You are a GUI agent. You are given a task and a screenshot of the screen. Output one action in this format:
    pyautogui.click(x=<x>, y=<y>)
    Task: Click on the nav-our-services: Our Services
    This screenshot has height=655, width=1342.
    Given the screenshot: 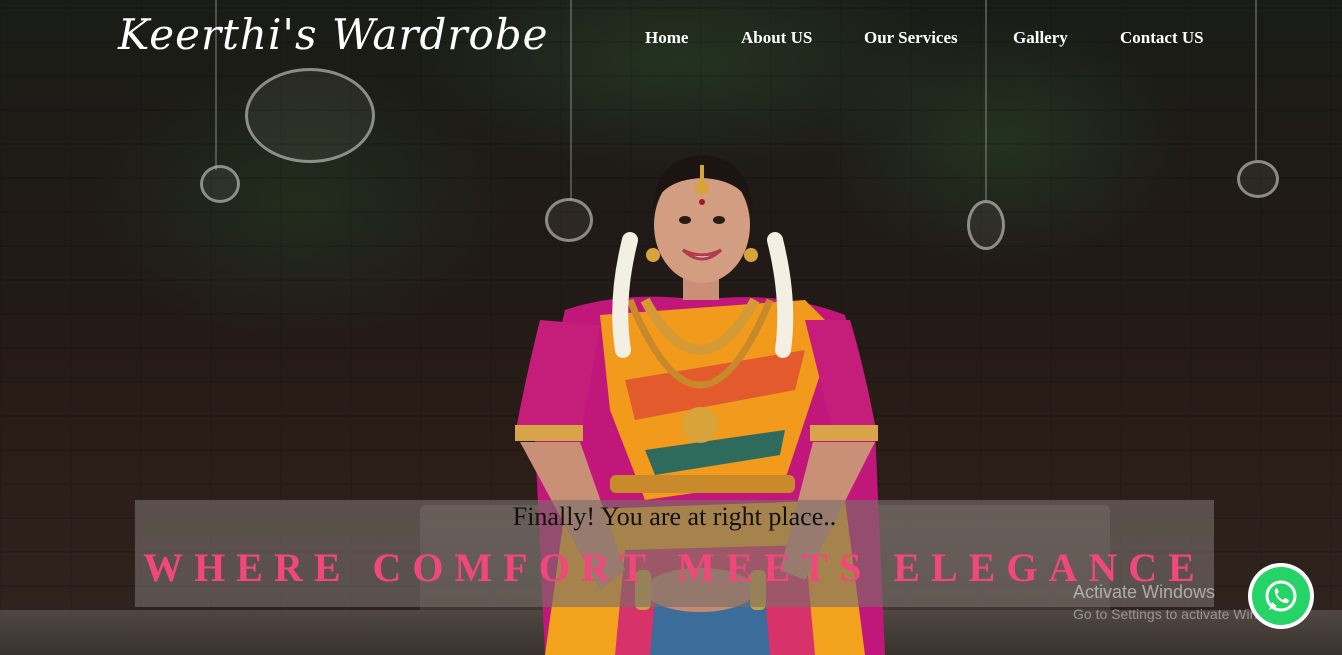 What is the action you would take?
    pyautogui.click(x=911, y=38)
    